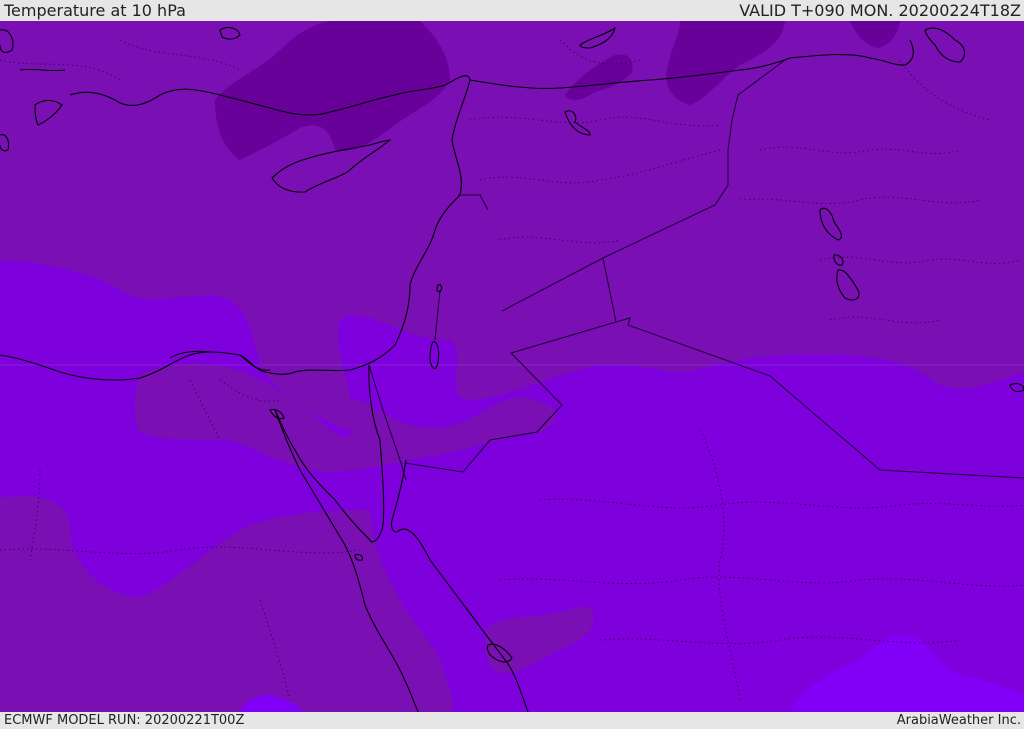  I want to click on map-title: Temperature at 10 hPa, so click(95, 10).